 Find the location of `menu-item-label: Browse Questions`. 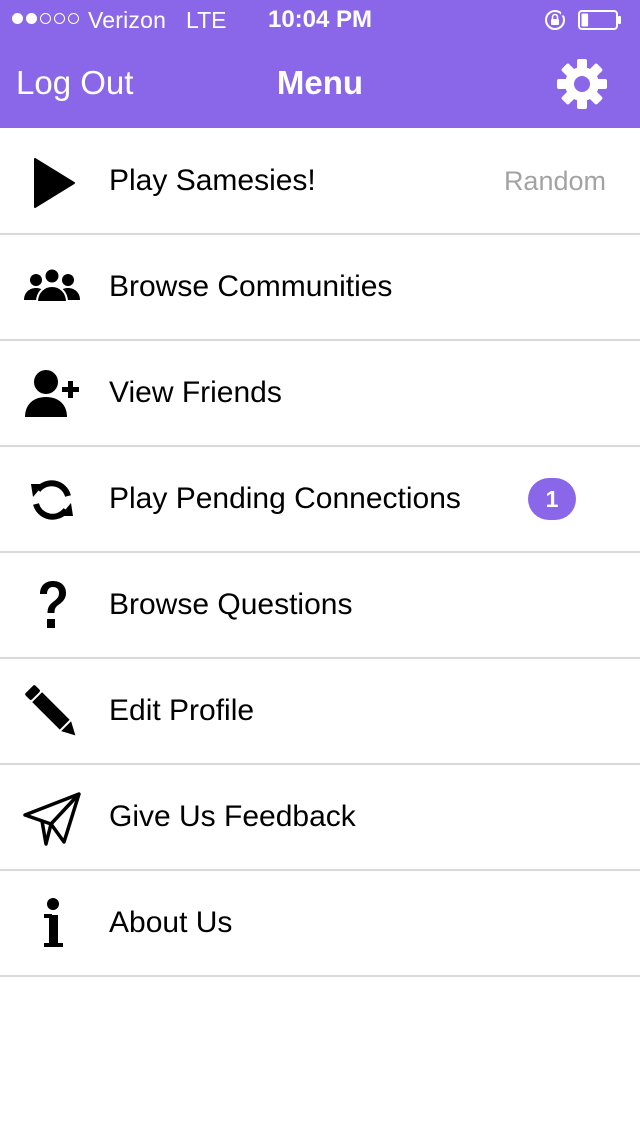

menu-item-label: Browse Questions is located at coordinates (231, 604).